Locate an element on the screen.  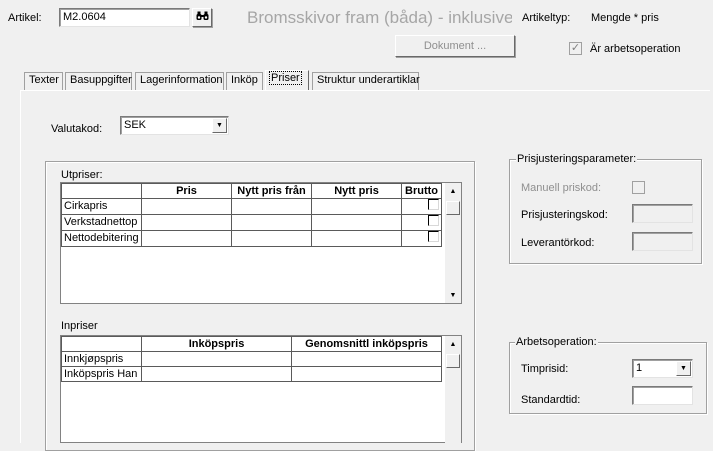
arbetsoperation-checkbox: ✓ is located at coordinates (575, 48).